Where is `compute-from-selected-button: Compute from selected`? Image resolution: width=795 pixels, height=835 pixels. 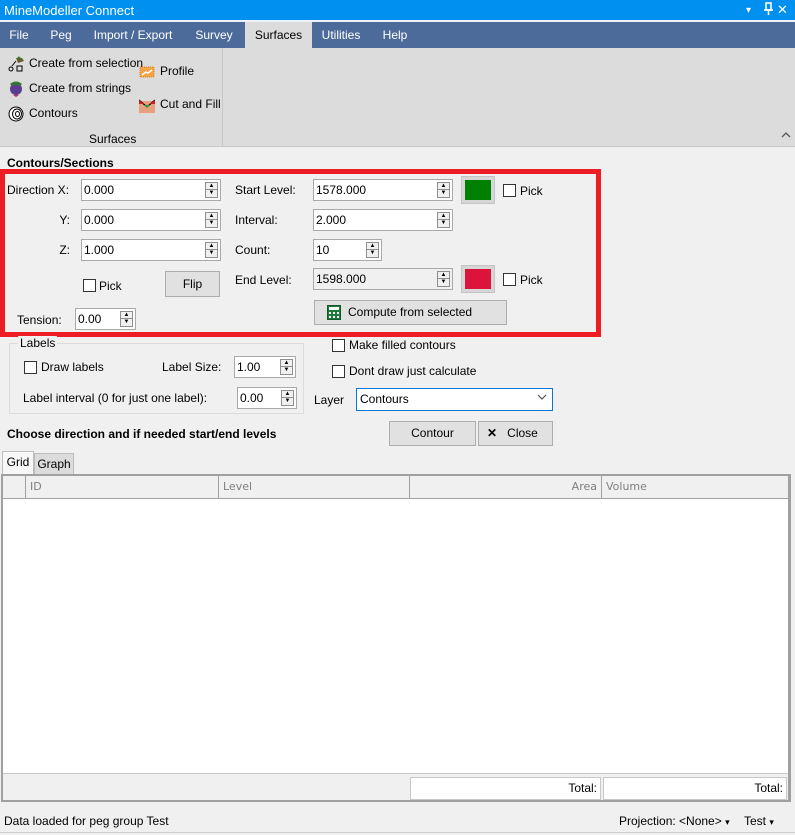 compute-from-selected-button: Compute from selected is located at coordinates (410, 312).